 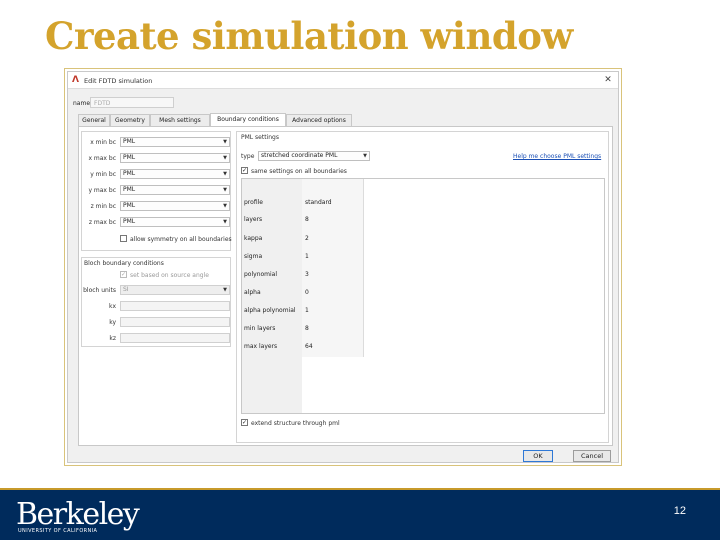 I want to click on row-name: max layers, so click(x=261, y=346).